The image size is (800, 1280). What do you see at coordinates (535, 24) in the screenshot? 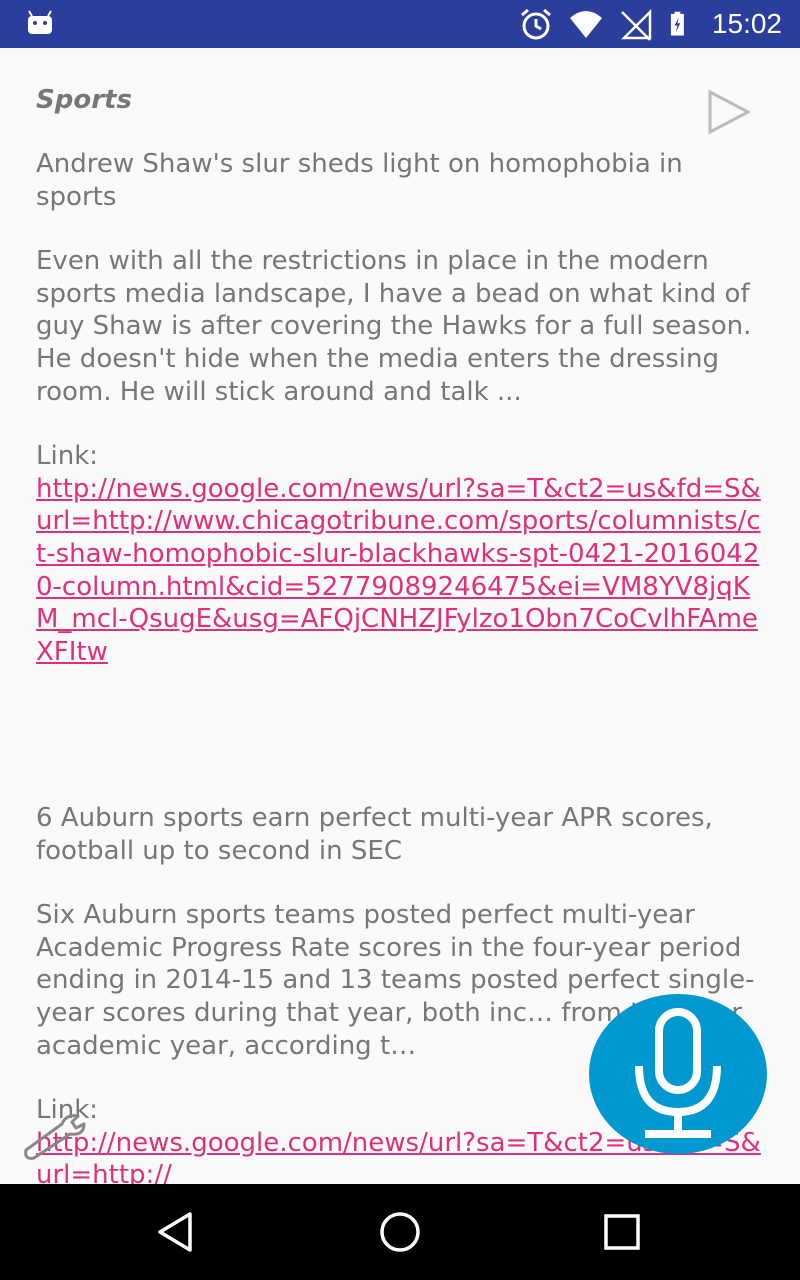
I see `alarm-icon` at bounding box center [535, 24].